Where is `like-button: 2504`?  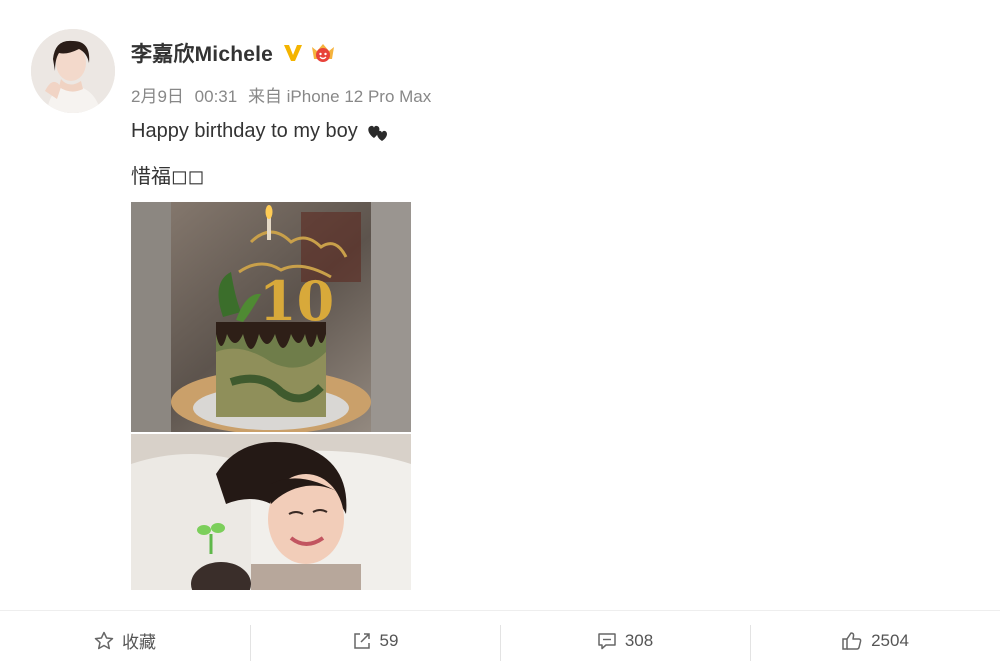
like-button: 2504 is located at coordinates (875, 640).